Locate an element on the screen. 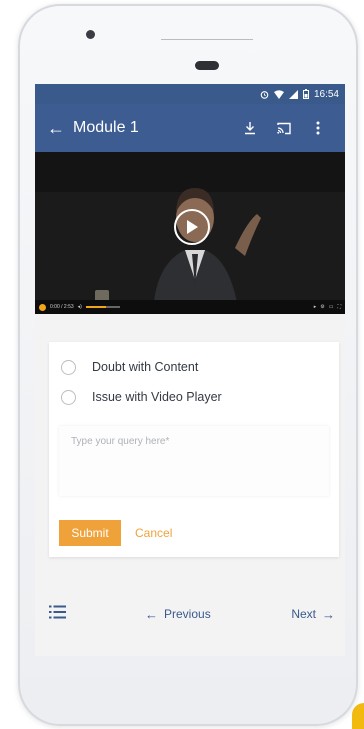 This screenshot has width=364, height=729. next-button: Next → is located at coordinates (313, 614).